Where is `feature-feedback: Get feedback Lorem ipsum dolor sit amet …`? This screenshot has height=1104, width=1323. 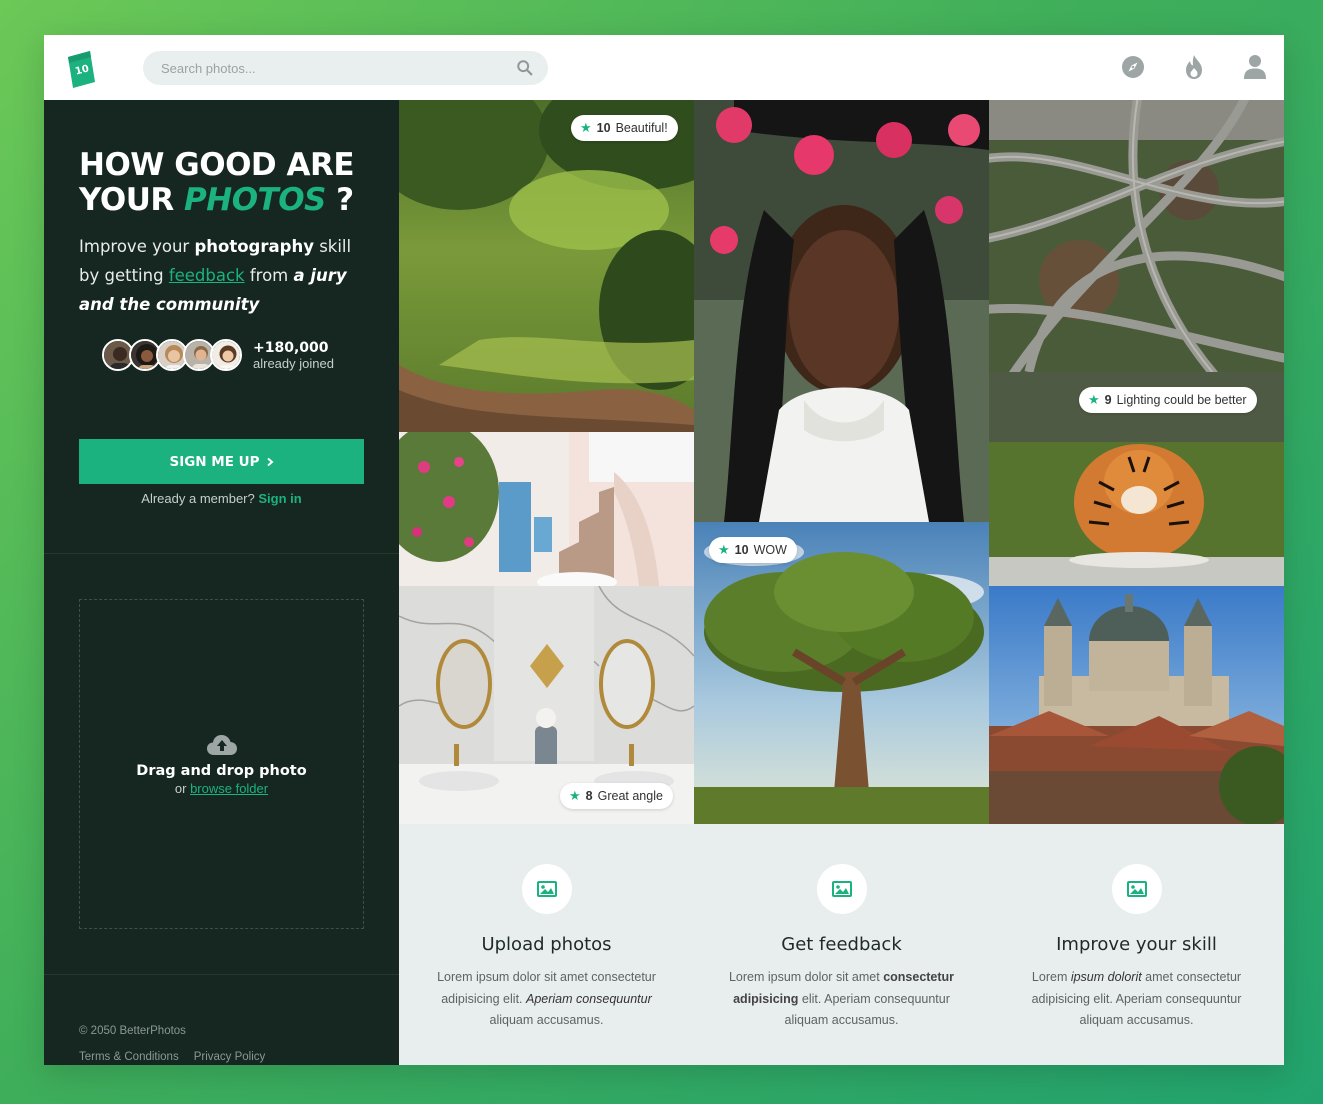 feature-feedback: Get feedback Lorem ipsum dolor sit amet … is located at coordinates (841, 944).